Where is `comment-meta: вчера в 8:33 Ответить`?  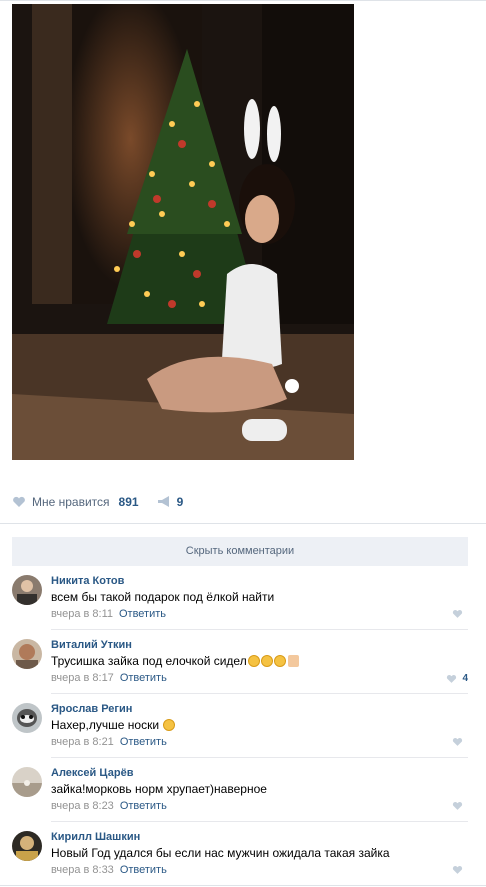
comment-meta: вчера в 8:33 Ответить is located at coordinates (109, 870).